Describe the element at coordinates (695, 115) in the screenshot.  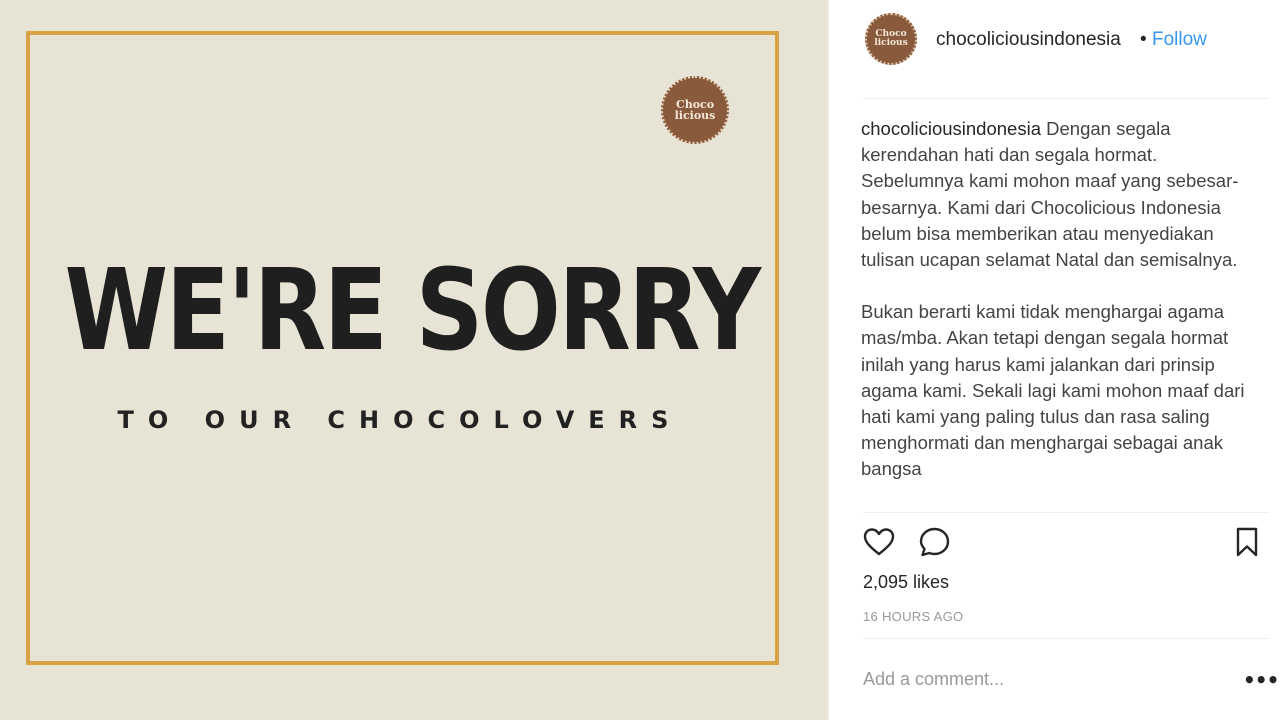
I see `logo-line-2: licious` at that location.